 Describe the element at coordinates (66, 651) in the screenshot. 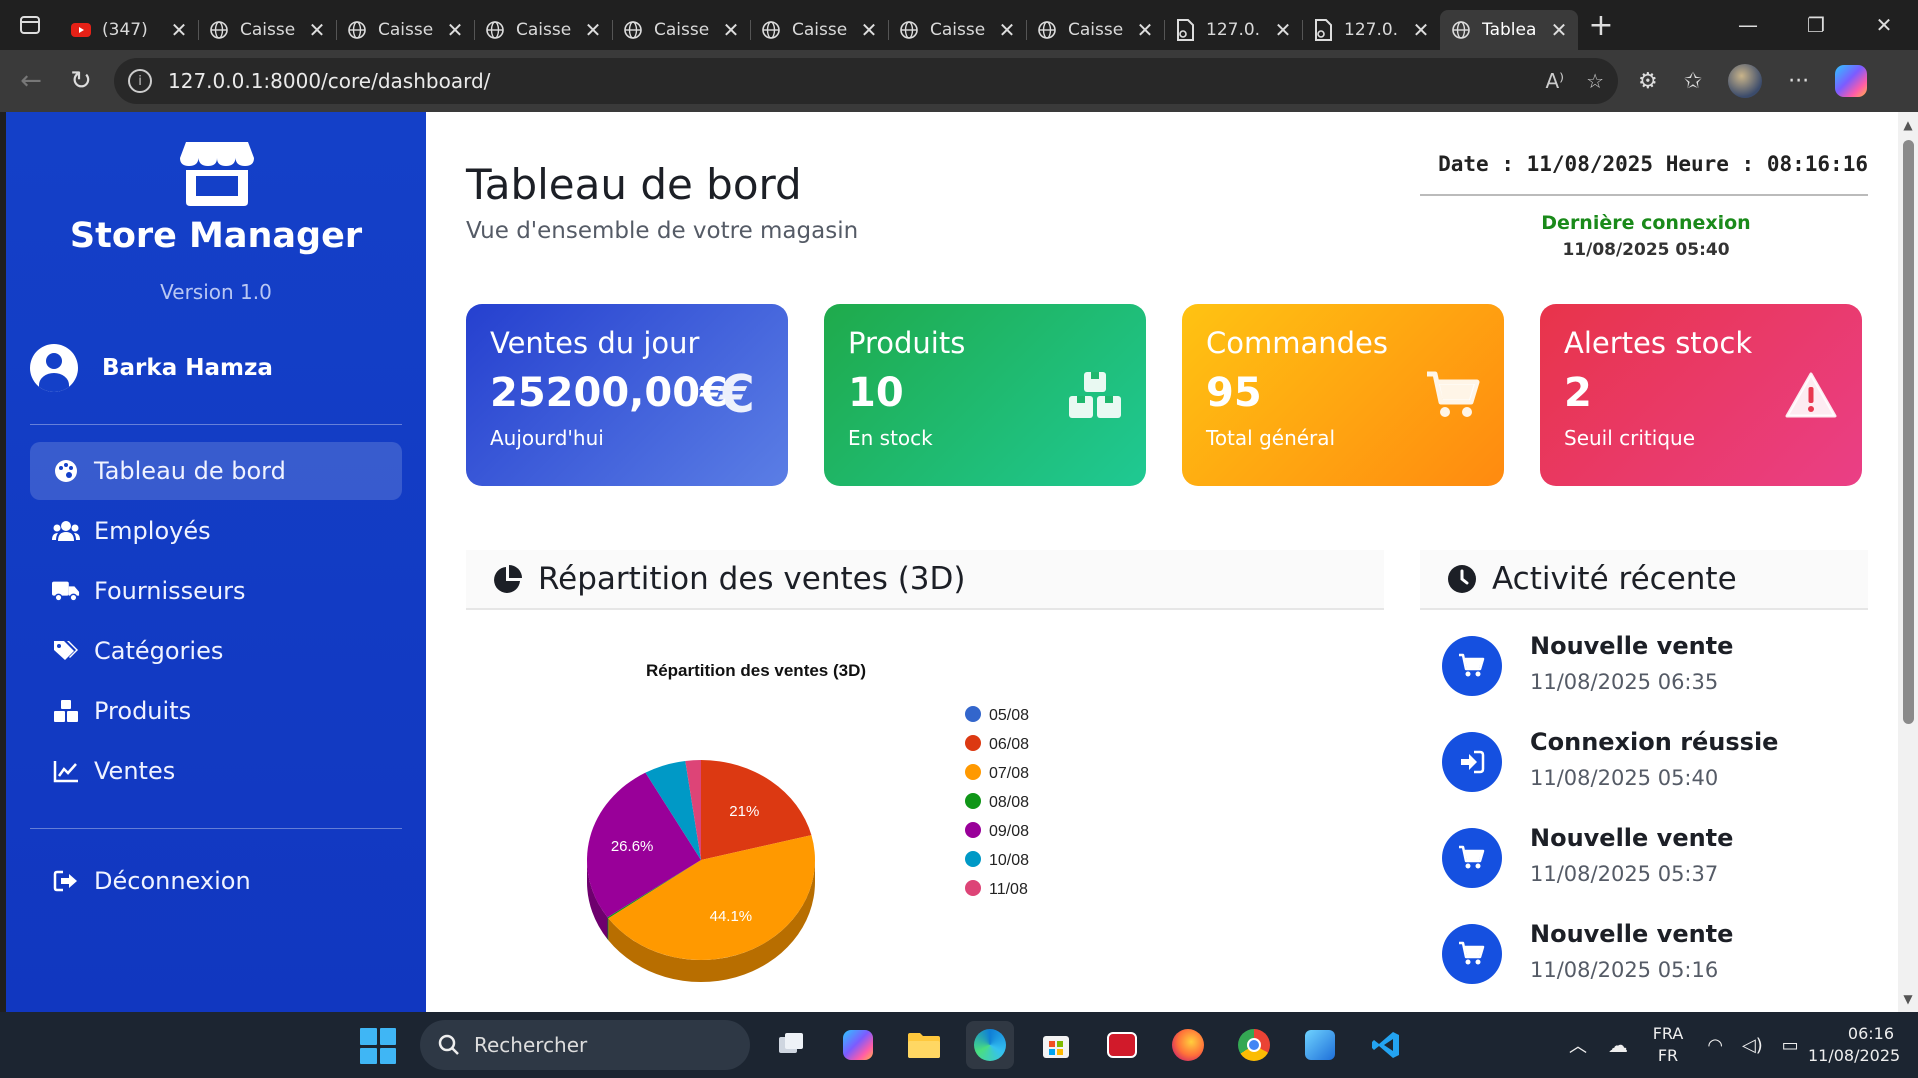

I see `tags-icon` at that location.